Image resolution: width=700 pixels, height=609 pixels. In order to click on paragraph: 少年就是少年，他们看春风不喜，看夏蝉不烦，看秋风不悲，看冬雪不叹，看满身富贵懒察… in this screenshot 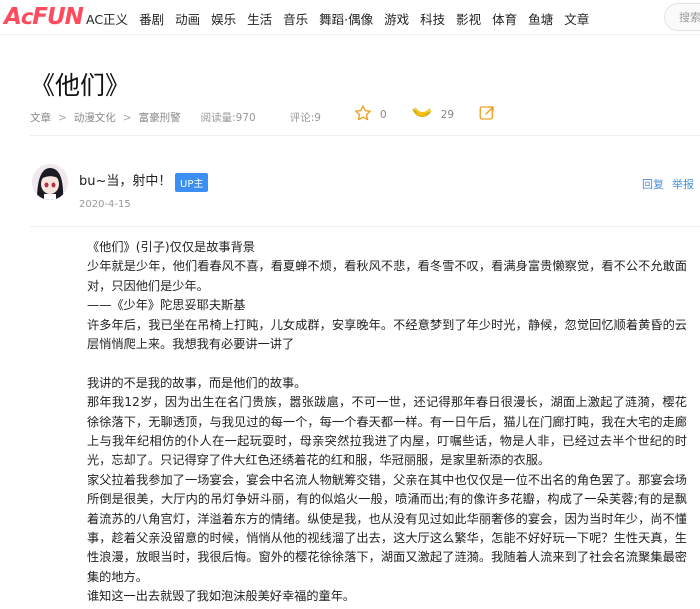, I will do `click(387, 276)`.